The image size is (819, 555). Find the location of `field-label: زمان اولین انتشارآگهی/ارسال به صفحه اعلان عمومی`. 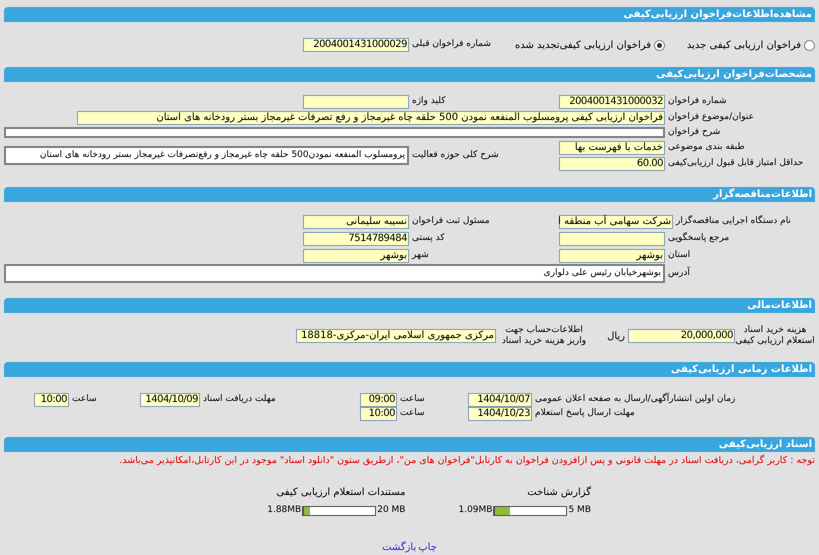

field-label: زمان اولین انتشارآگهی/ارسال به صفحه اعلان عمومی is located at coordinates (635, 399).